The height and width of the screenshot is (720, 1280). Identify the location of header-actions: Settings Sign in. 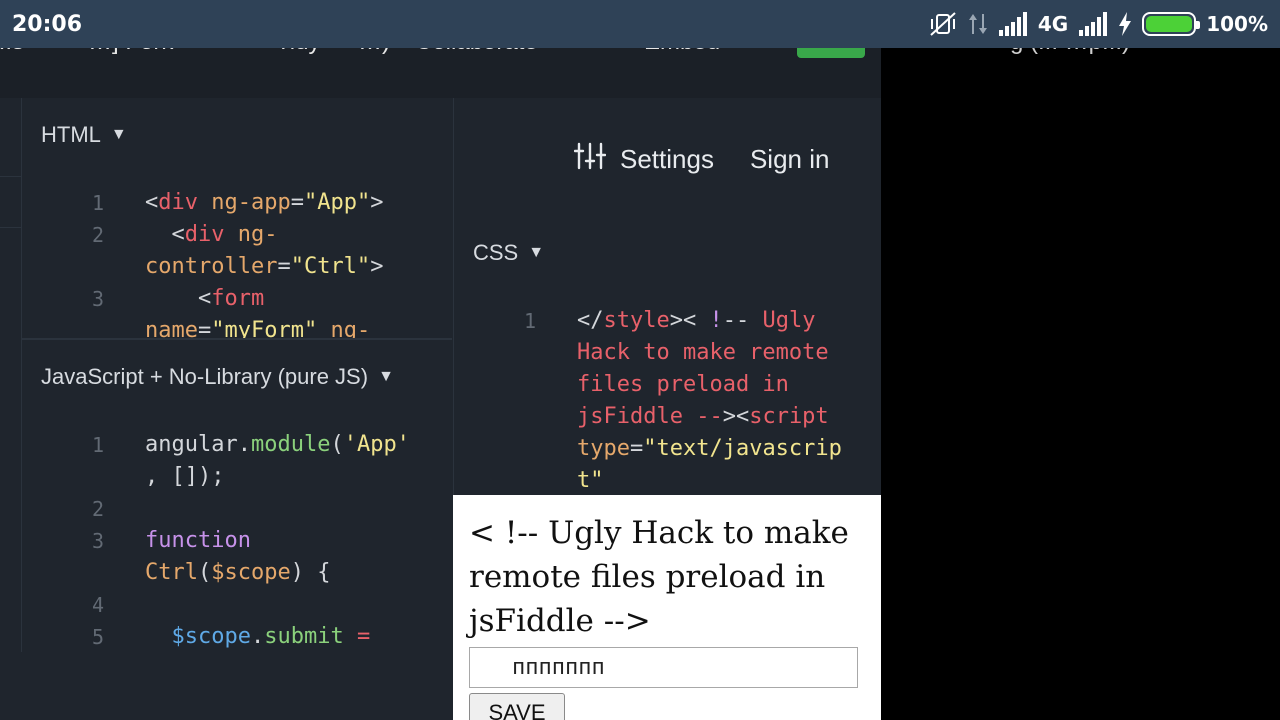
(701, 159).